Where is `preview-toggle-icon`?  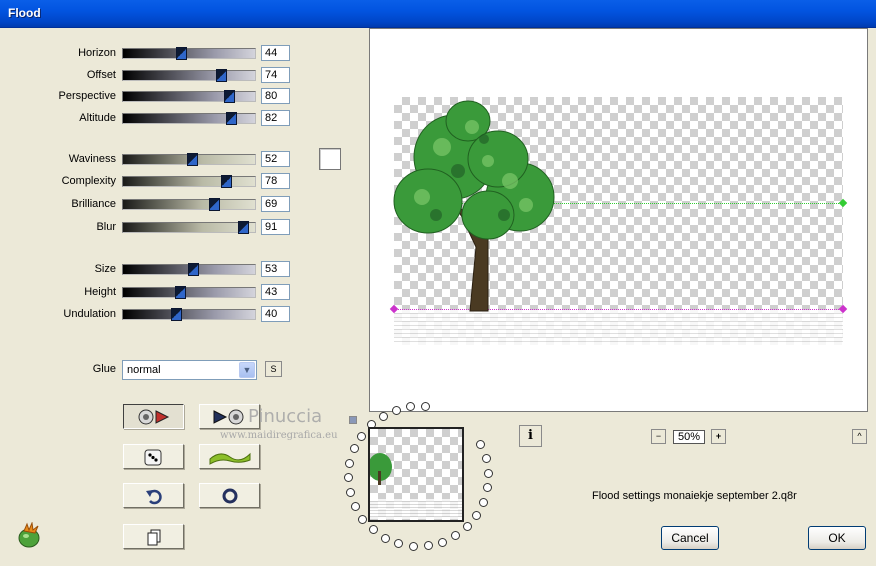 preview-toggle-icon is located at coordinates (153, 416).